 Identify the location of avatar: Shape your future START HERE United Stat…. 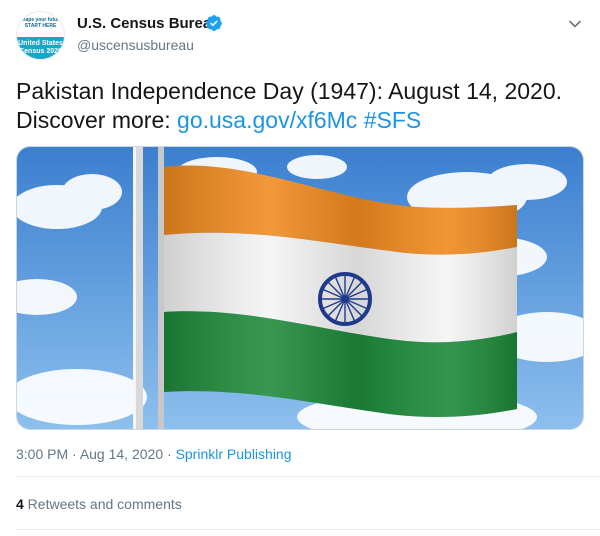
(40, 35).